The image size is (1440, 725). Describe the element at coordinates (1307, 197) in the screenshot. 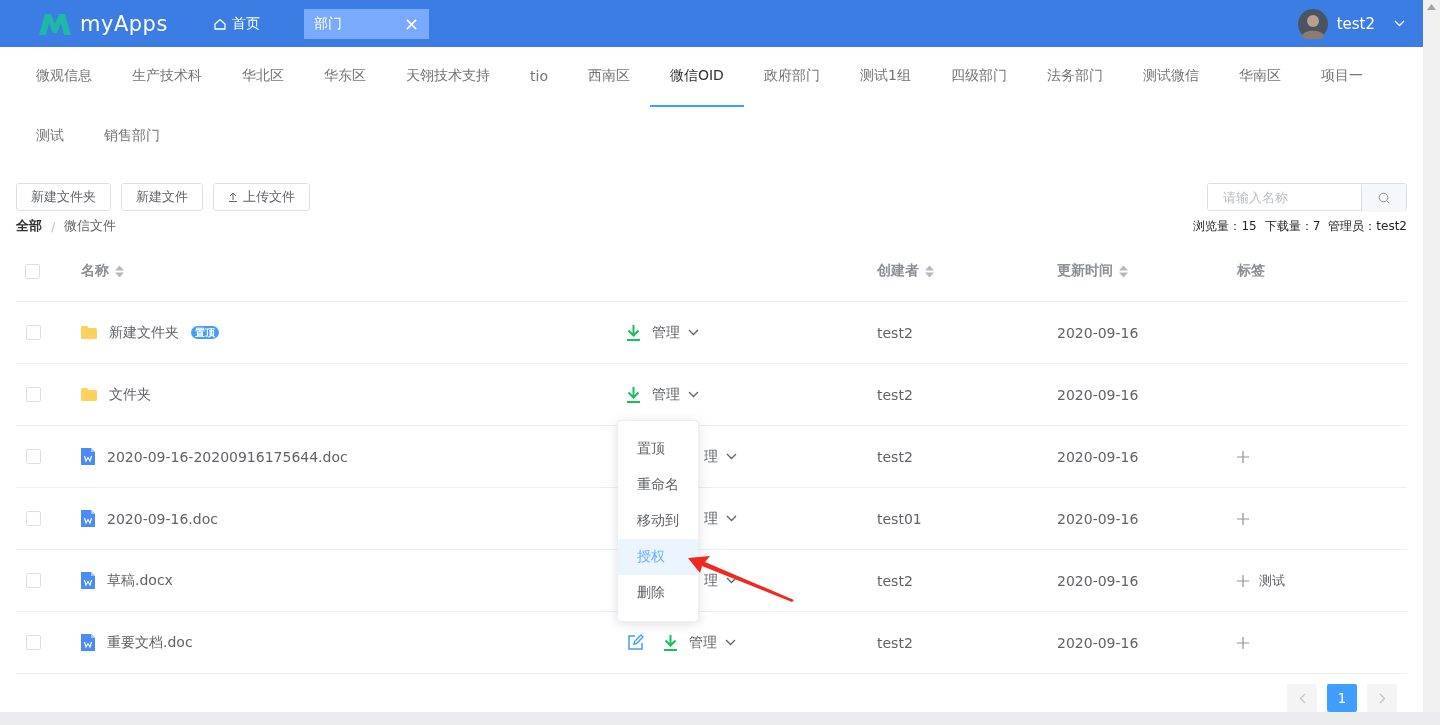

I see `search-field: 请输入名称` at that location.